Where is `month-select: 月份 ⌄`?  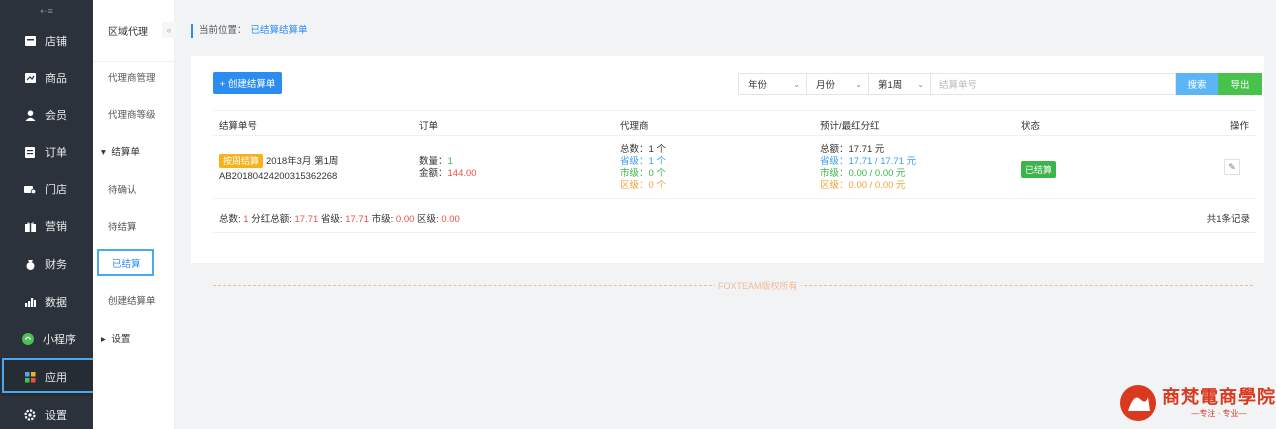 month-select: 月份 ⌄ is located at coordinates (837, 84).